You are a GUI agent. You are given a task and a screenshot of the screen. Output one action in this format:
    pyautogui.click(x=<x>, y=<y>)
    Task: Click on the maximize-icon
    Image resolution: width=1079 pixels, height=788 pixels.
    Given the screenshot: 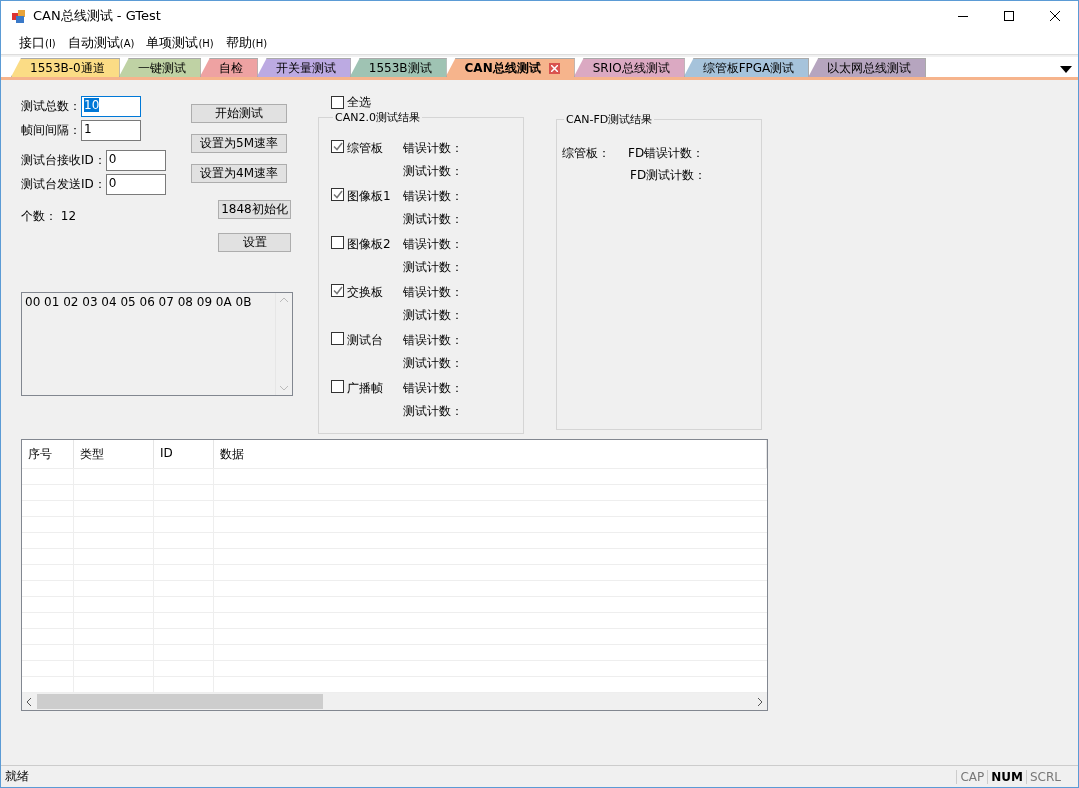 What is the action you would take?
    pyautogui.click(x=1009, y=16)
    